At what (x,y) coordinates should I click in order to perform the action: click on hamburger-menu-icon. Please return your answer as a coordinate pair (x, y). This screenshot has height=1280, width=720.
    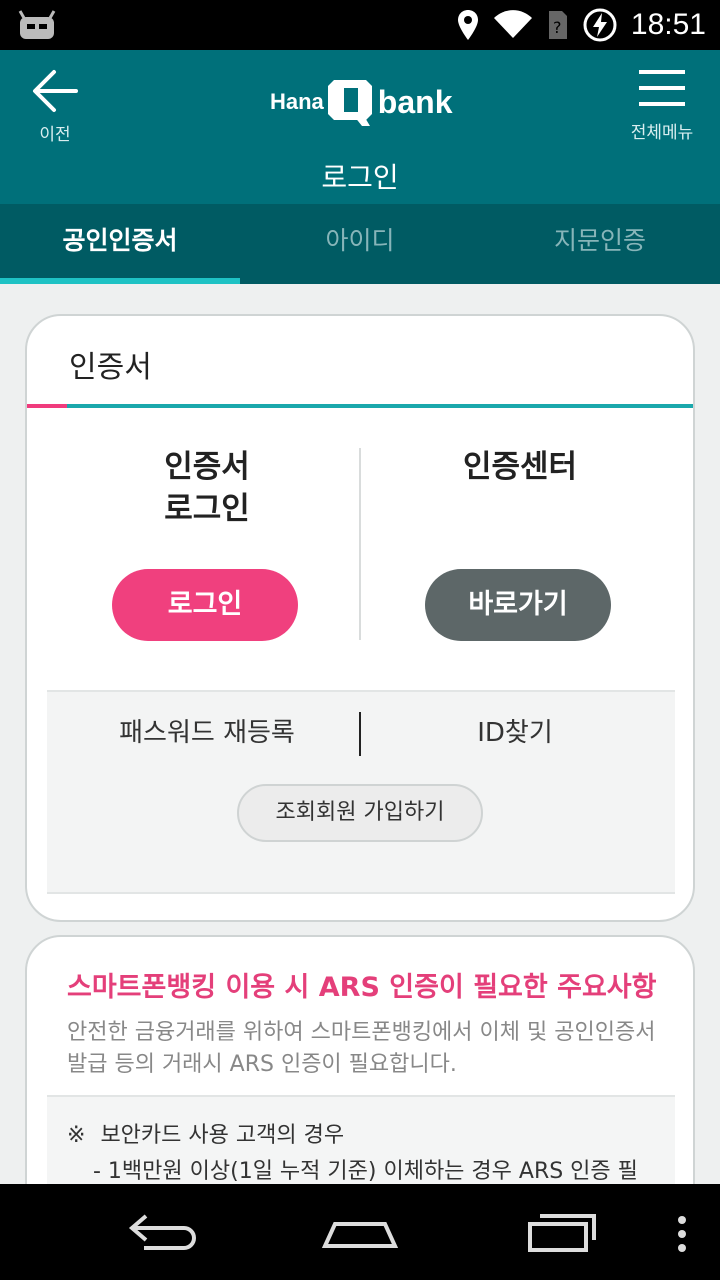
    Looking at the image, I should click on (662, 88).